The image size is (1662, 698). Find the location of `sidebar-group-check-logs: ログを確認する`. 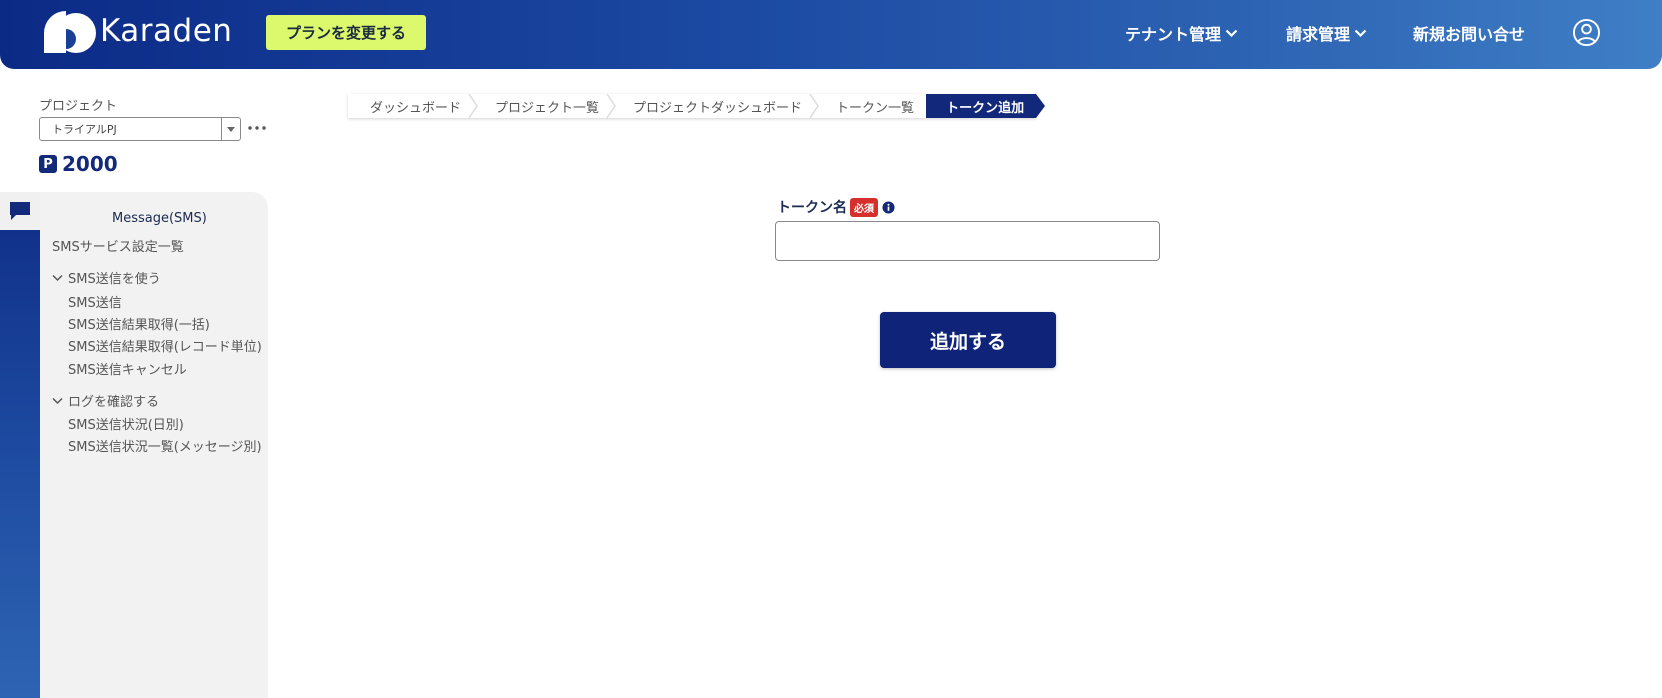

sidebar-group-check-logs: ログを確認する is located at coordinates (105, 400).